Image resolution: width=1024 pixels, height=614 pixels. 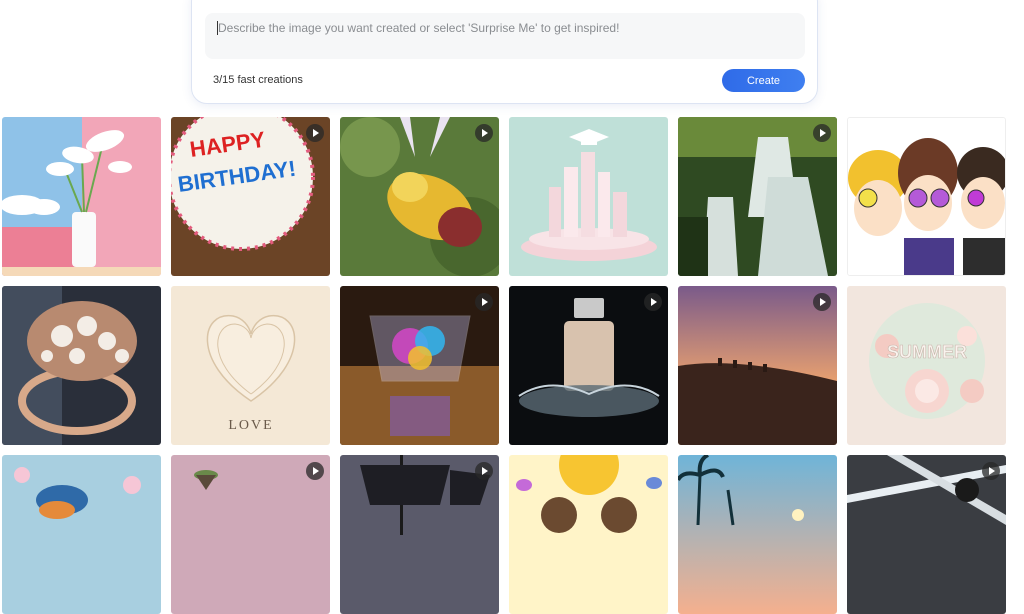 What do you see at coordinates (927, 352) in the screenshot?
I see `svg-text: SUMMER` at bounding box center [927, 352].